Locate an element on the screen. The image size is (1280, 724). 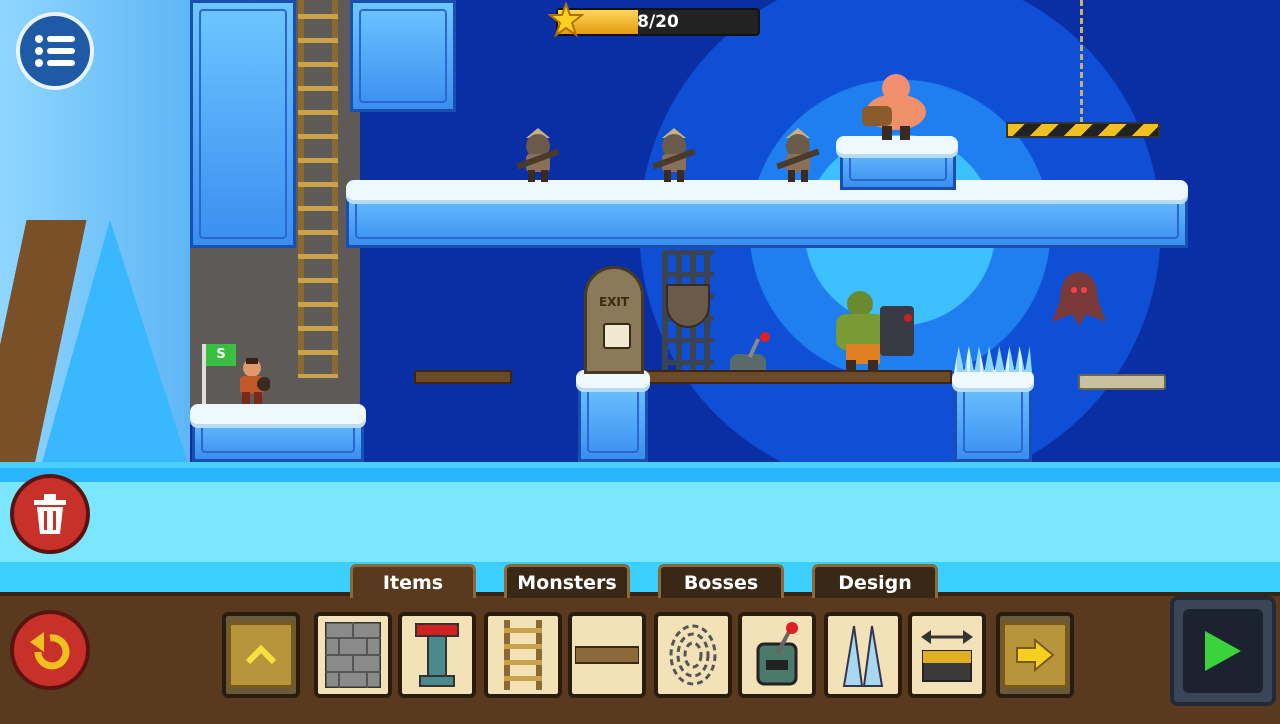
item-wood-plank is located at coordinates (607, 655).